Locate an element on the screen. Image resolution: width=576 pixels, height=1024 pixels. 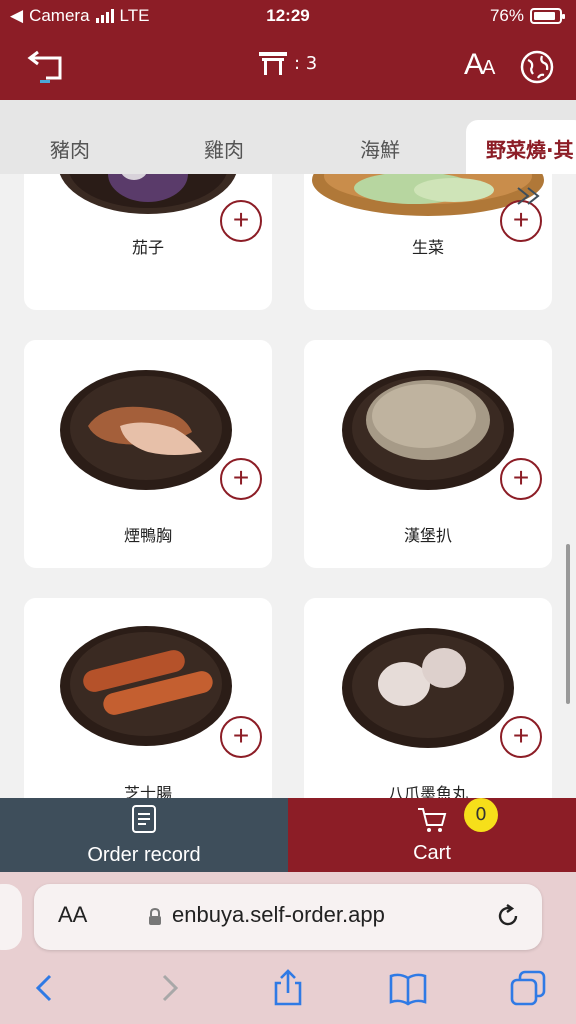
menu-item-name: 八爪墨魚丸 is located at coordinates (427, 791).